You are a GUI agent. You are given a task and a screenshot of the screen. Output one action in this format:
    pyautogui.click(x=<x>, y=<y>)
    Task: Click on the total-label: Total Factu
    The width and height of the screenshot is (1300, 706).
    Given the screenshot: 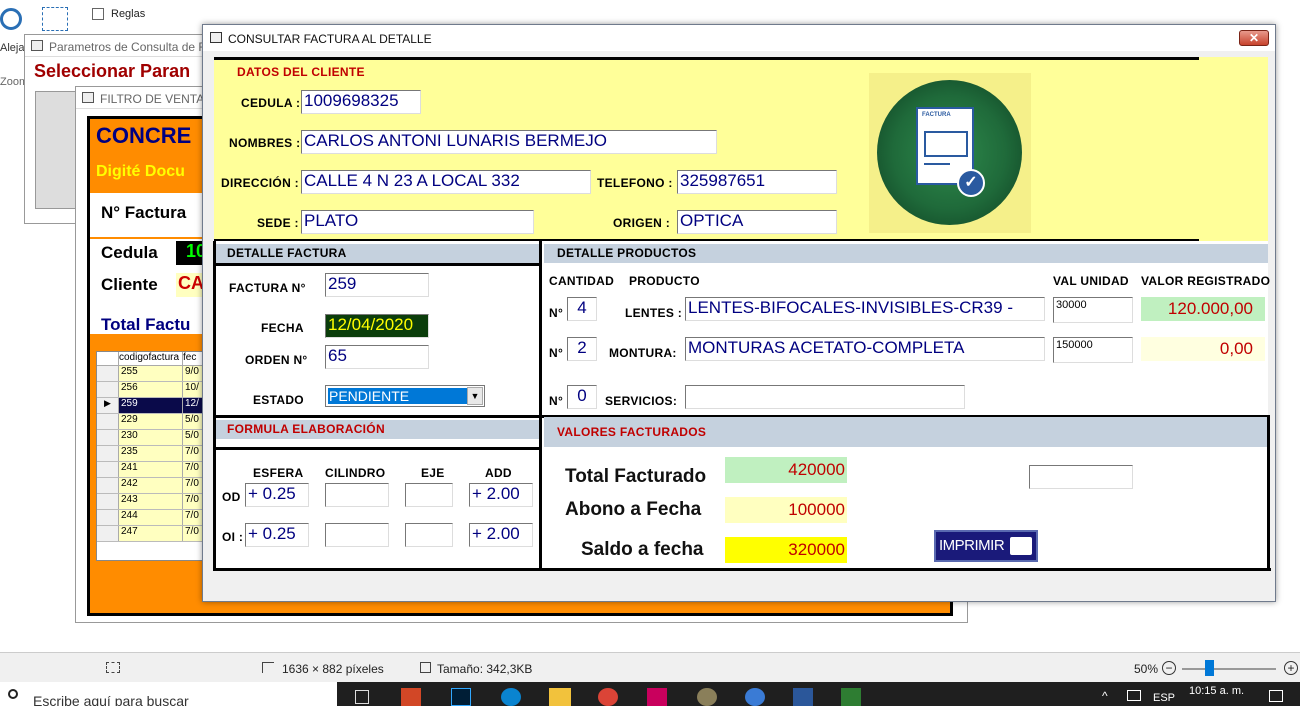 What is the action you would take?
    pyautogui.click(x=146, y=324)
    